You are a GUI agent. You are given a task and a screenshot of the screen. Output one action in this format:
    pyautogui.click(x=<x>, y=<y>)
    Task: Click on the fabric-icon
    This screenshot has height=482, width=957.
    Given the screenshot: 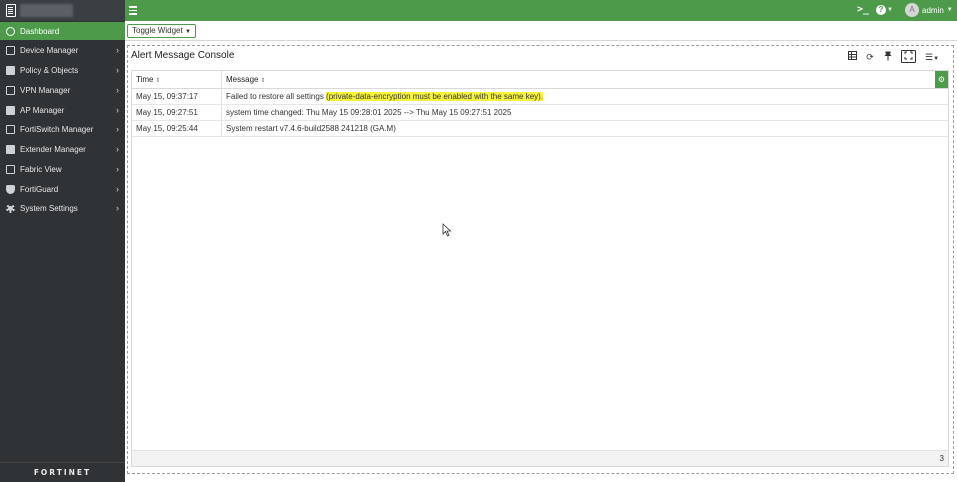 What is the action you would take?
    pyautogui.click(x=10, y=169)
    